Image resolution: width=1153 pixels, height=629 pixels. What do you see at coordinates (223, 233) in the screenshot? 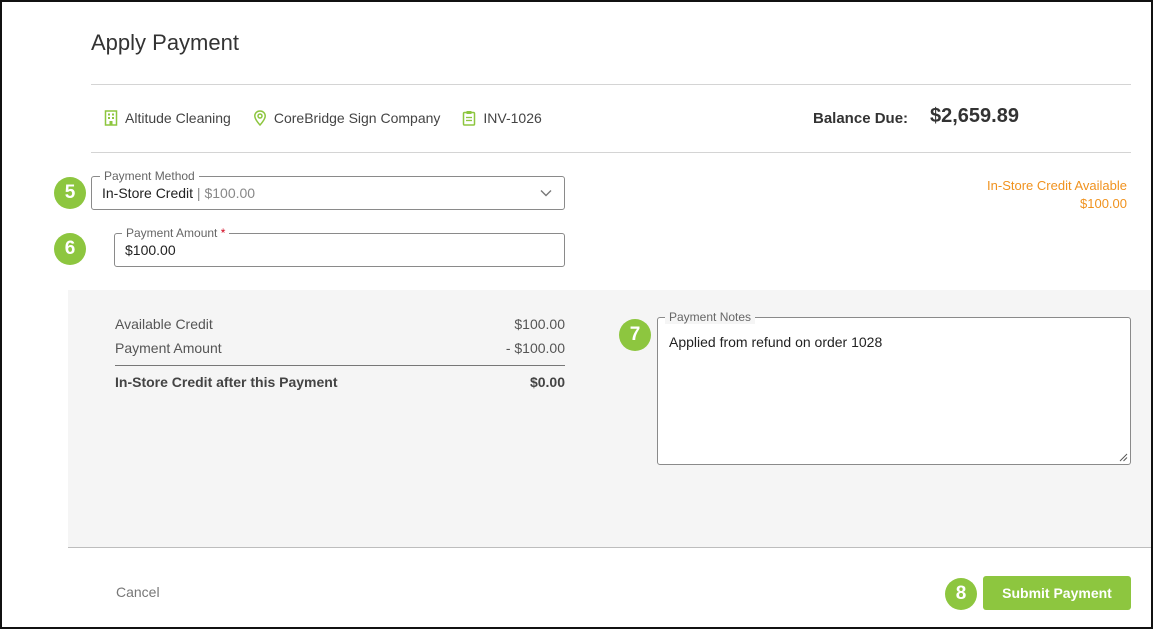
I see `required-mark: *` at bounding box center [223, 233].